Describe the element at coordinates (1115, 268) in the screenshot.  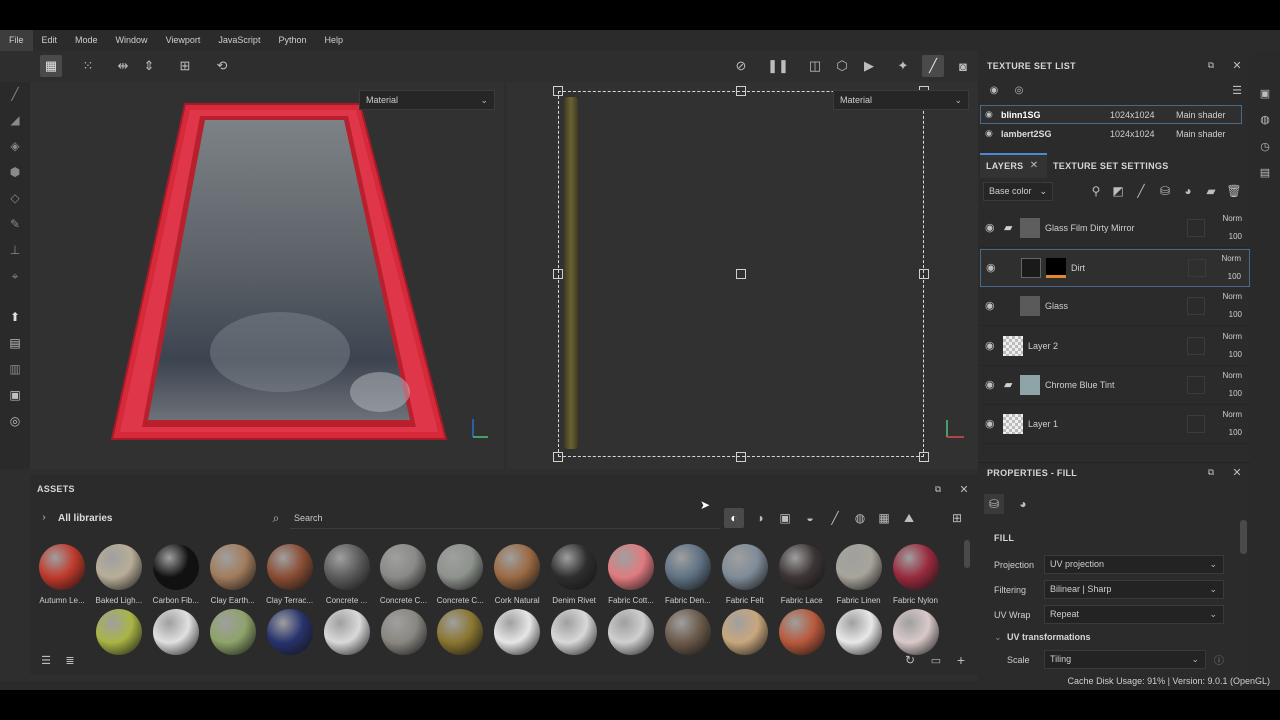
I see `layer-row: ◉ Dirt Norm 100` at that location.